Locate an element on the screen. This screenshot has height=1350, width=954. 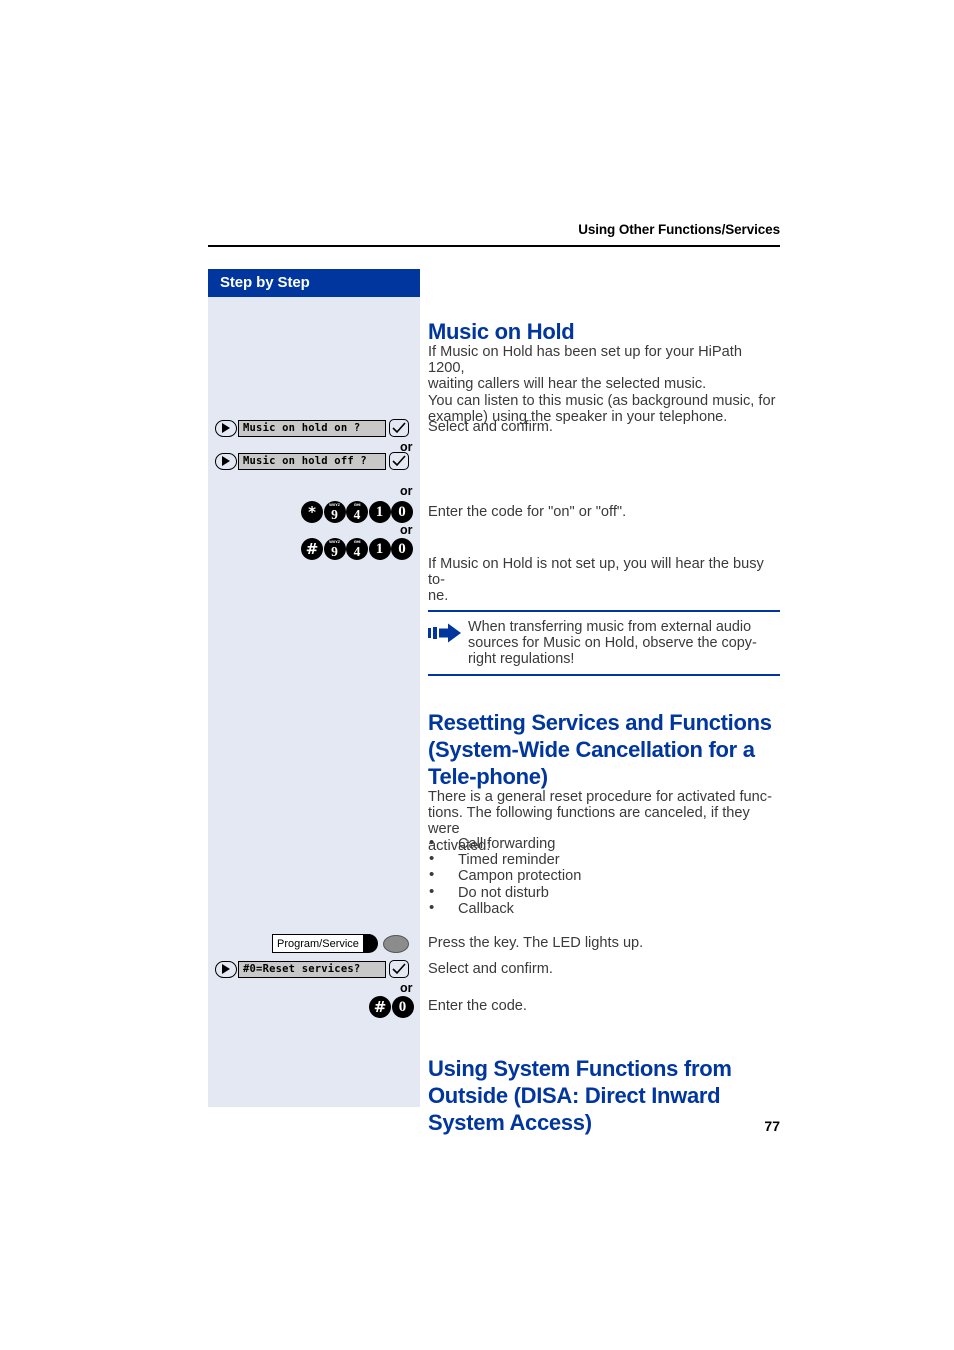
header-divider is located at coordinates (494, 246).